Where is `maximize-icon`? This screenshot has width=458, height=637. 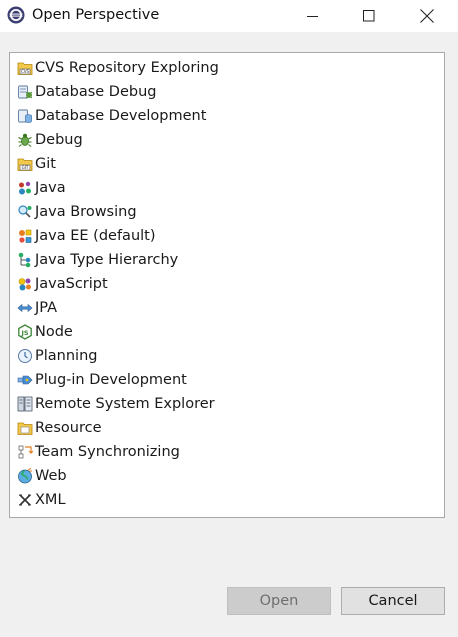
maximize-icon is located at coordinates (369, 16).